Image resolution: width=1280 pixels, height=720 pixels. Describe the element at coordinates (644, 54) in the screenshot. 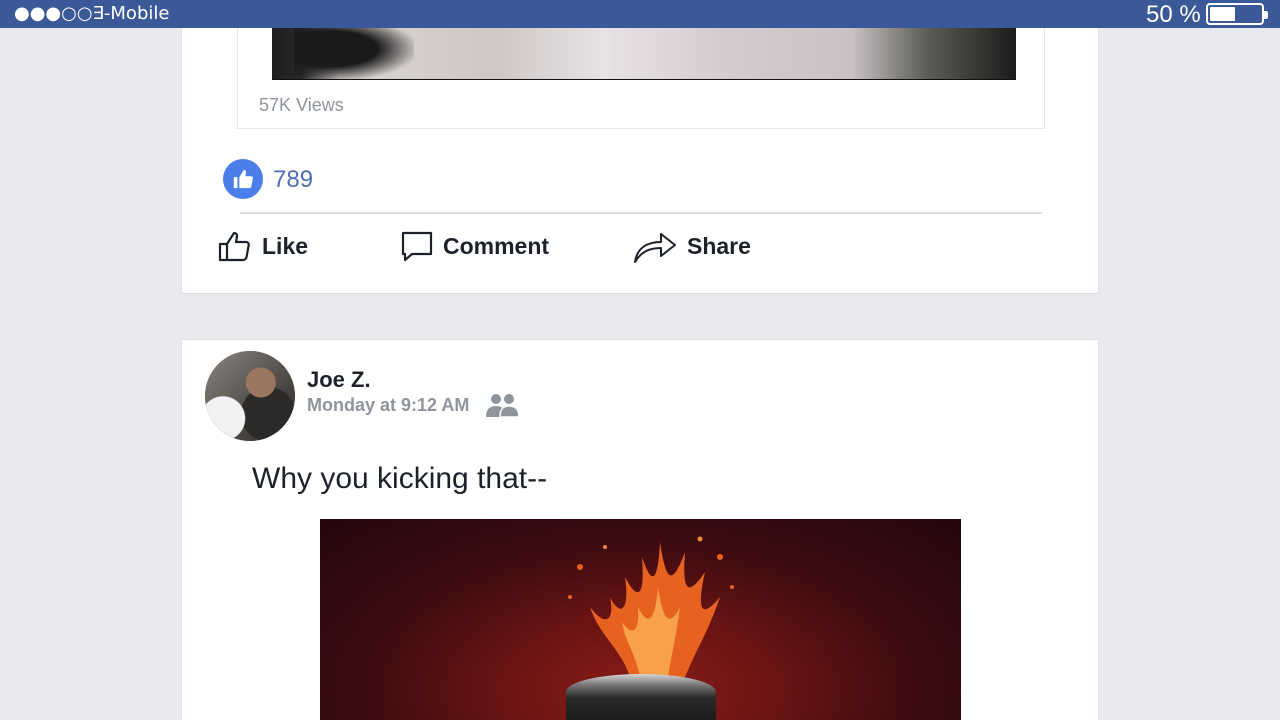

I see `video-thumbnail` at that location.